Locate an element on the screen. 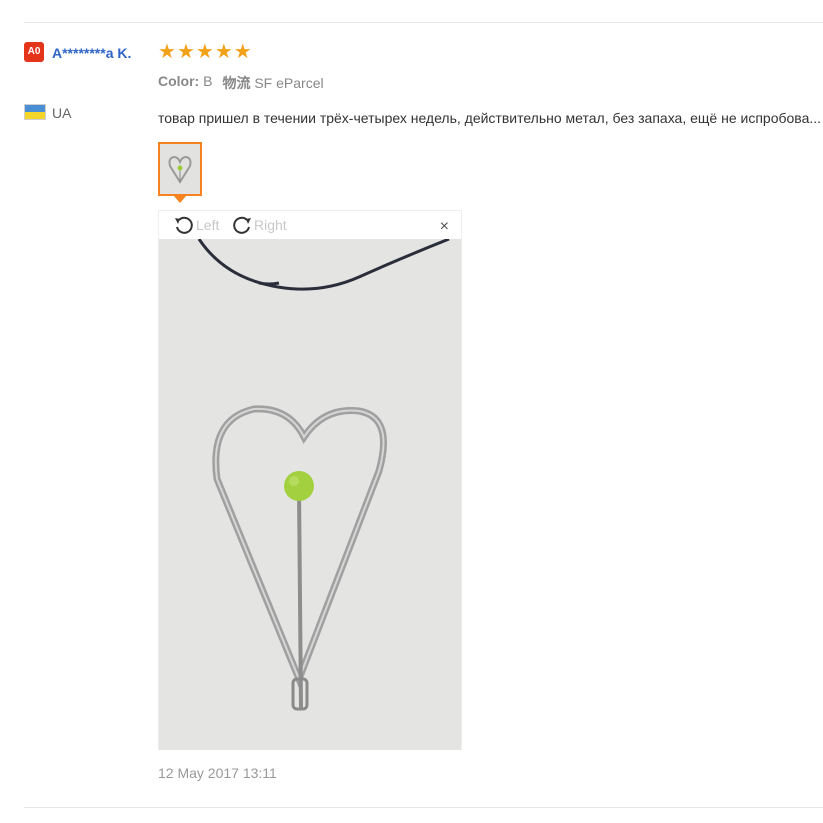 The height and width of the screenshot is (823, 823). shipping-value: SF eParcel is located at coordinates (289, 83).